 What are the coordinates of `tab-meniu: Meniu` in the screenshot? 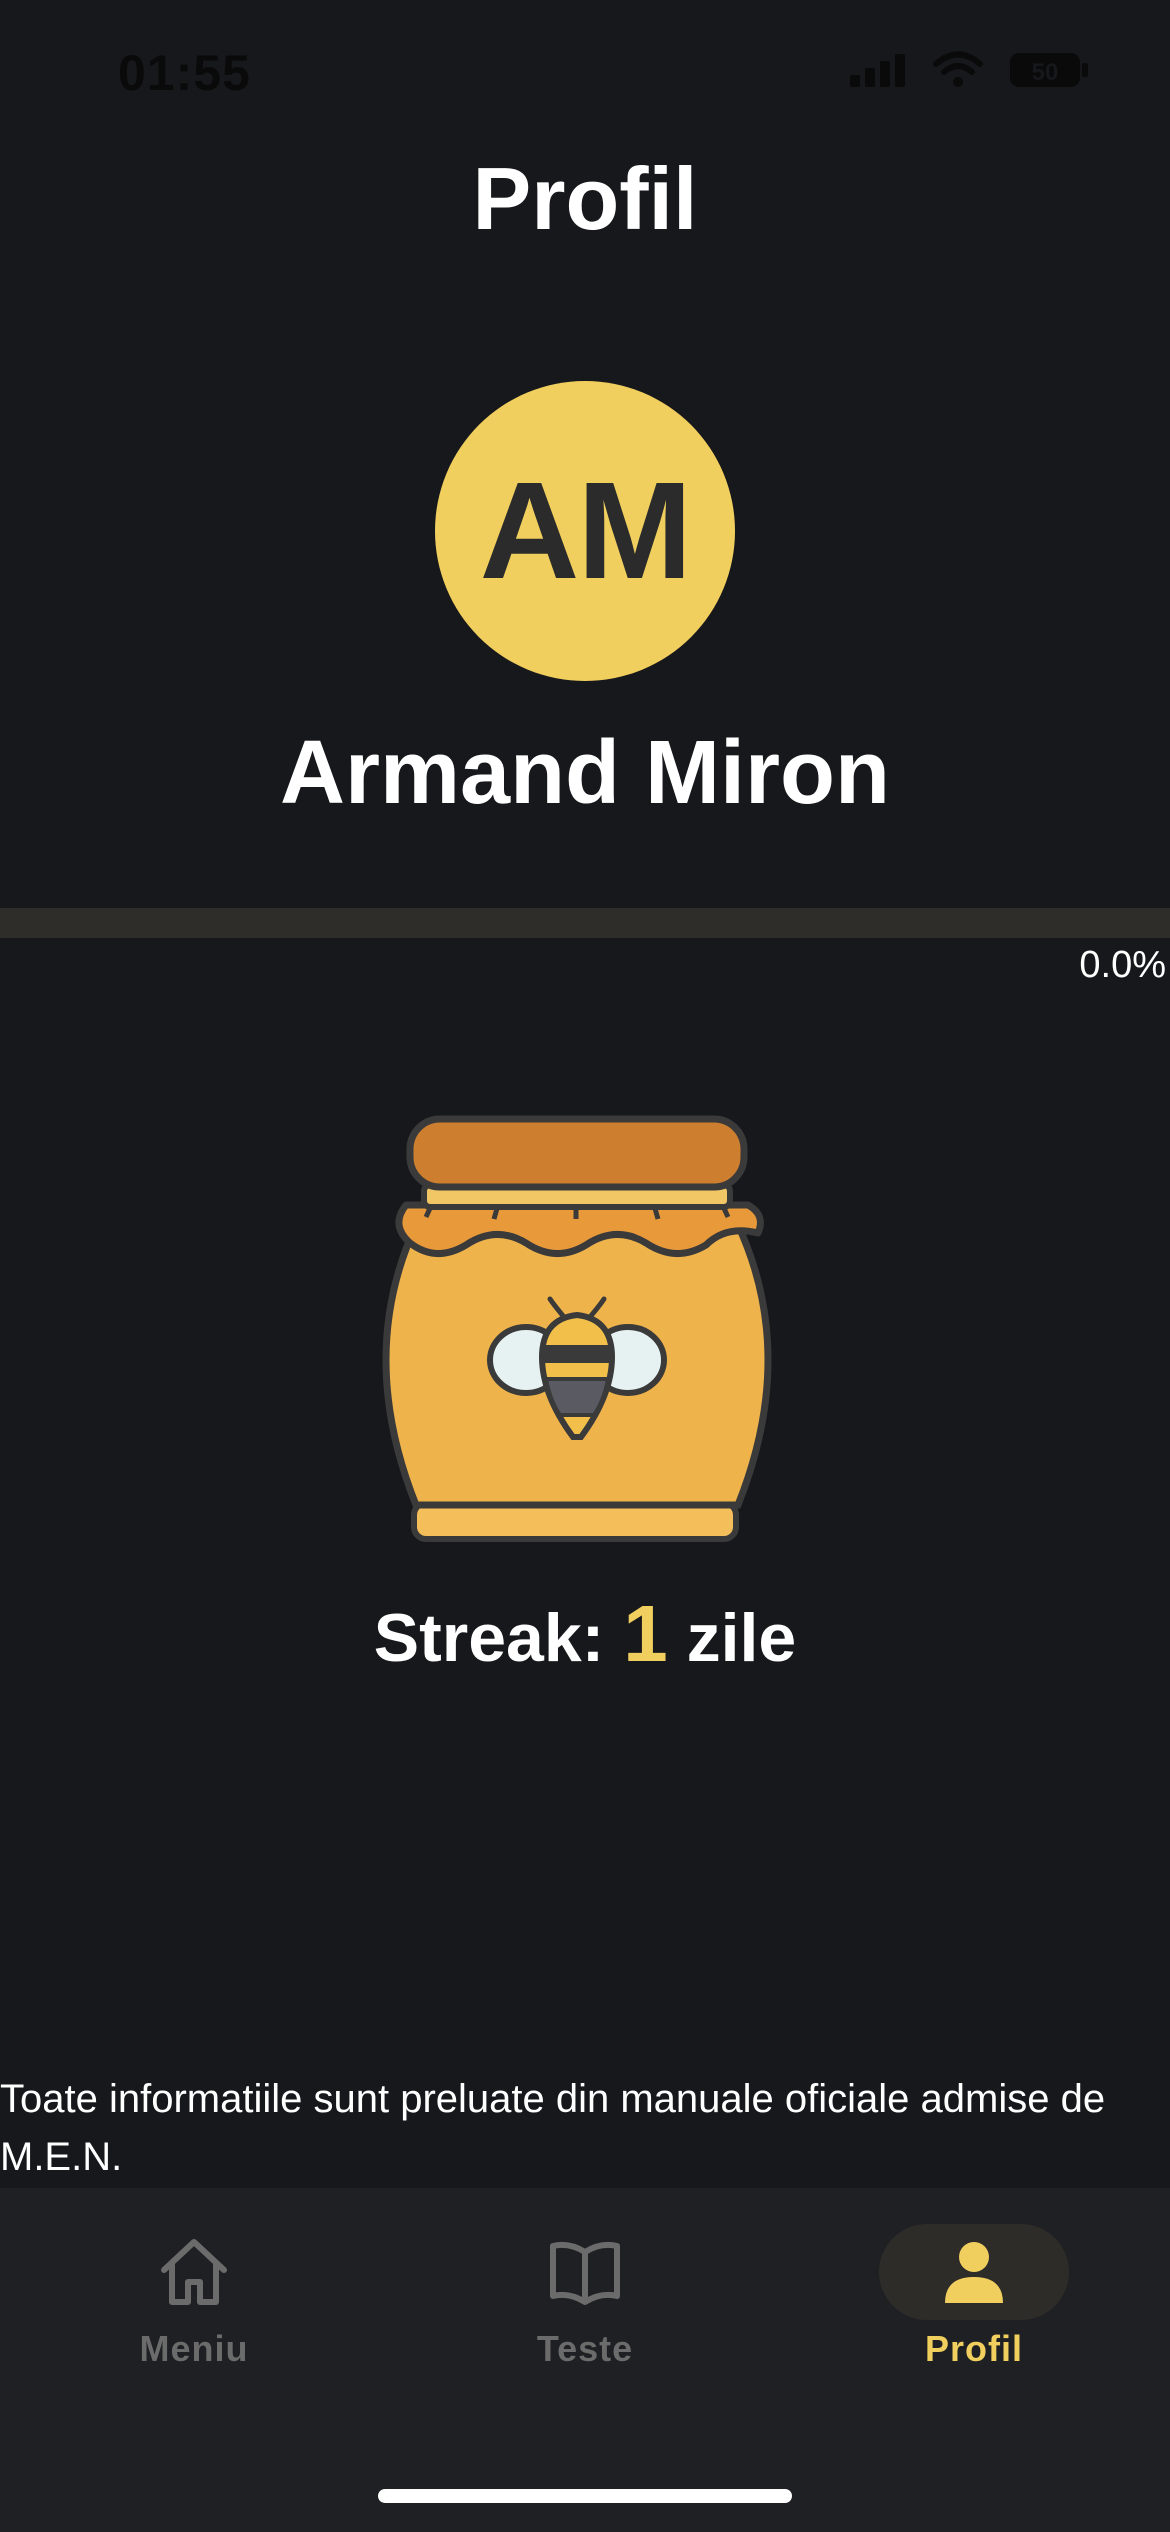 It's located at (194, 2299).